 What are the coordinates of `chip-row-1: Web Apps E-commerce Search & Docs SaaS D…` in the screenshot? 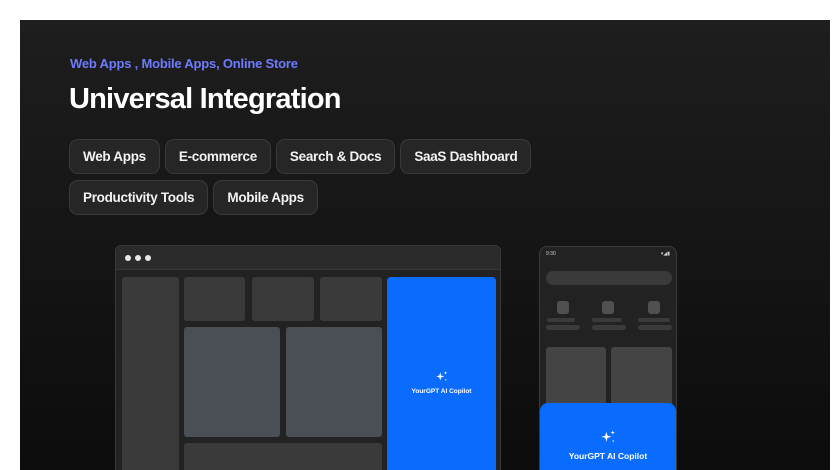 It's located at (329, 156).